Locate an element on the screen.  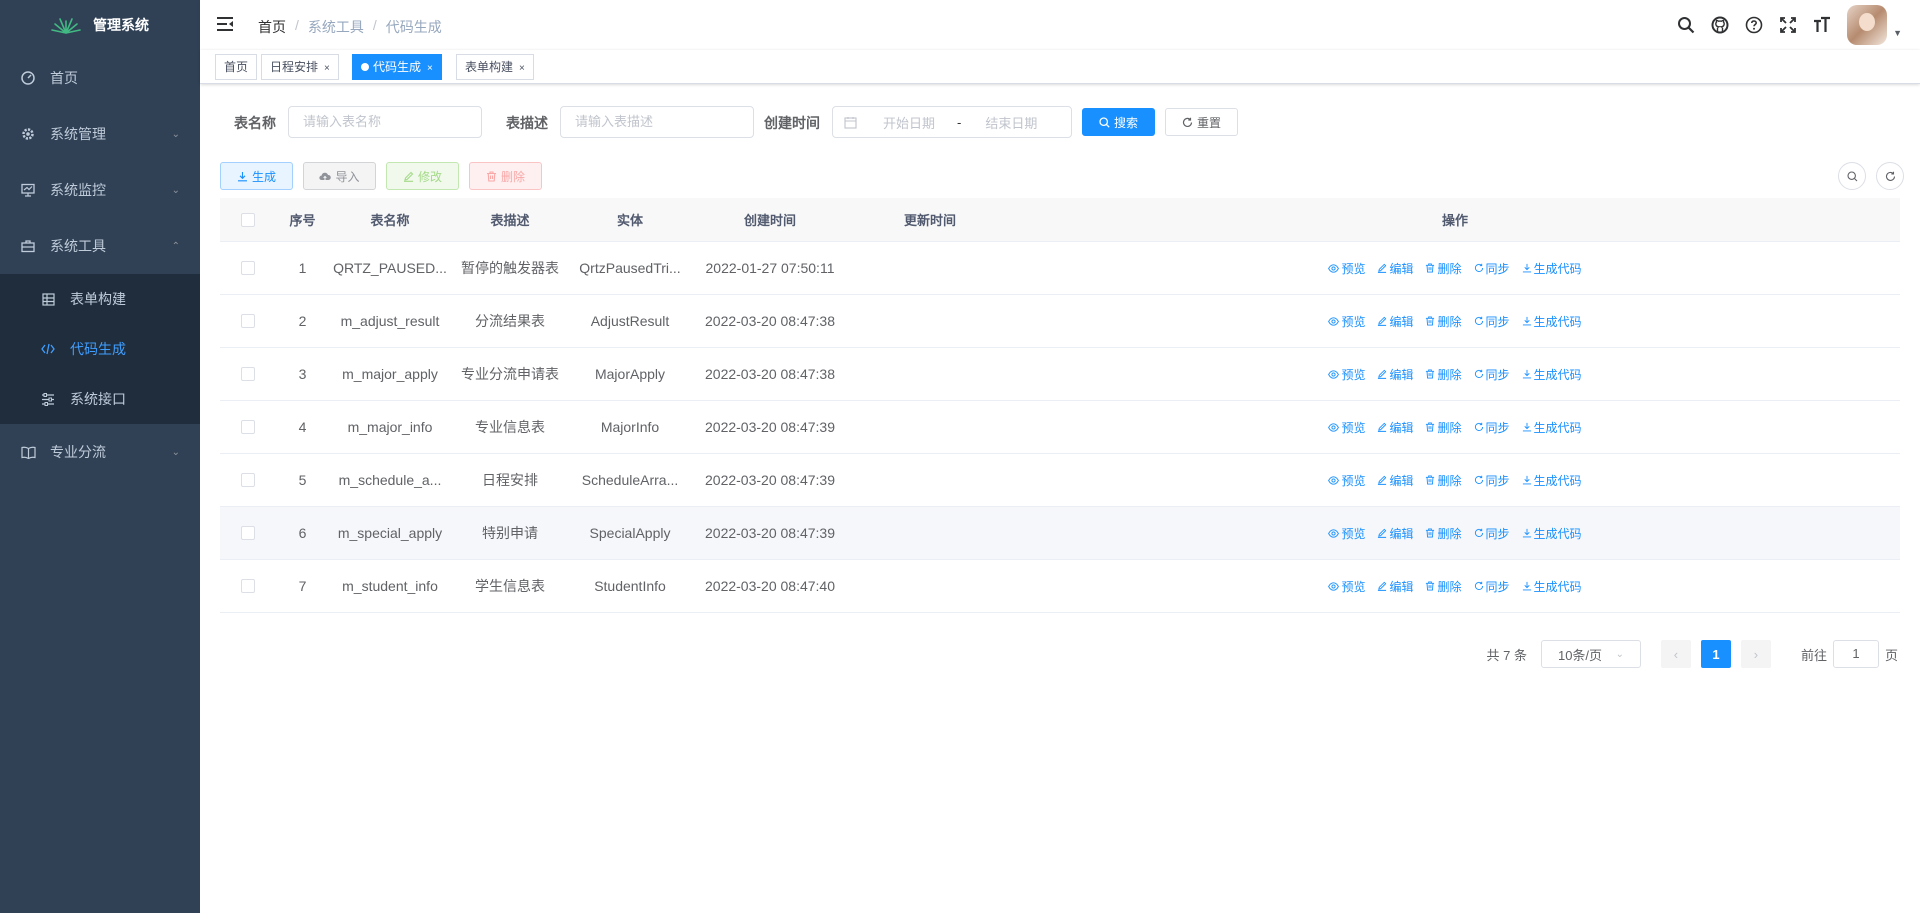
reset-button-label: 重置 is located at coordinates (1208, 122).